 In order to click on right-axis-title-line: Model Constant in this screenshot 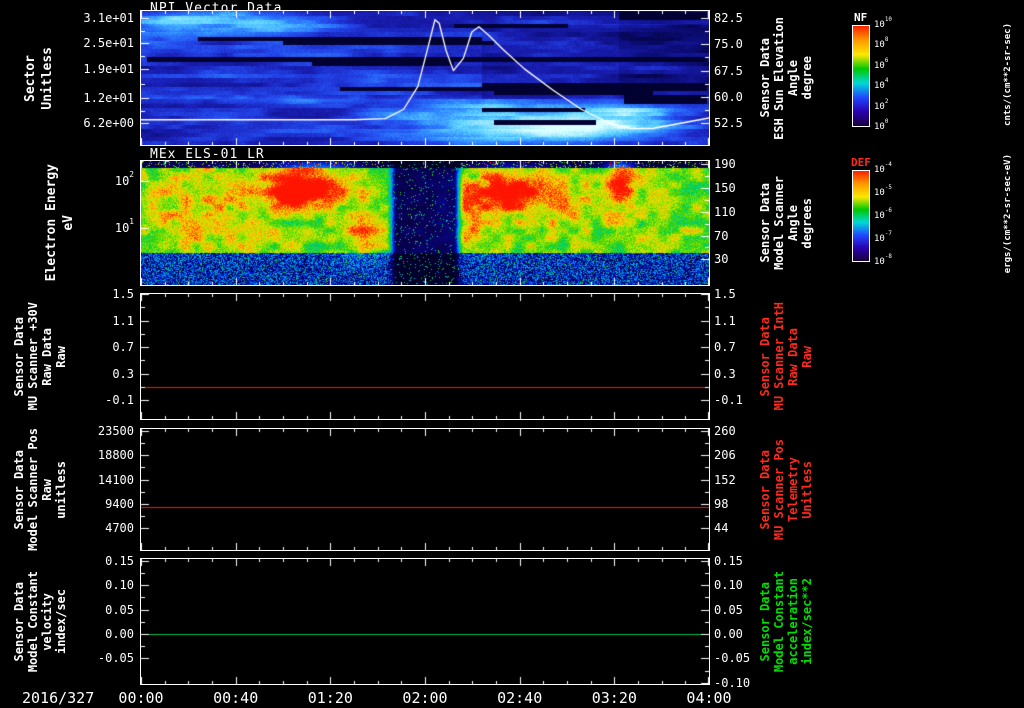, I will do `click(778, 621)`.